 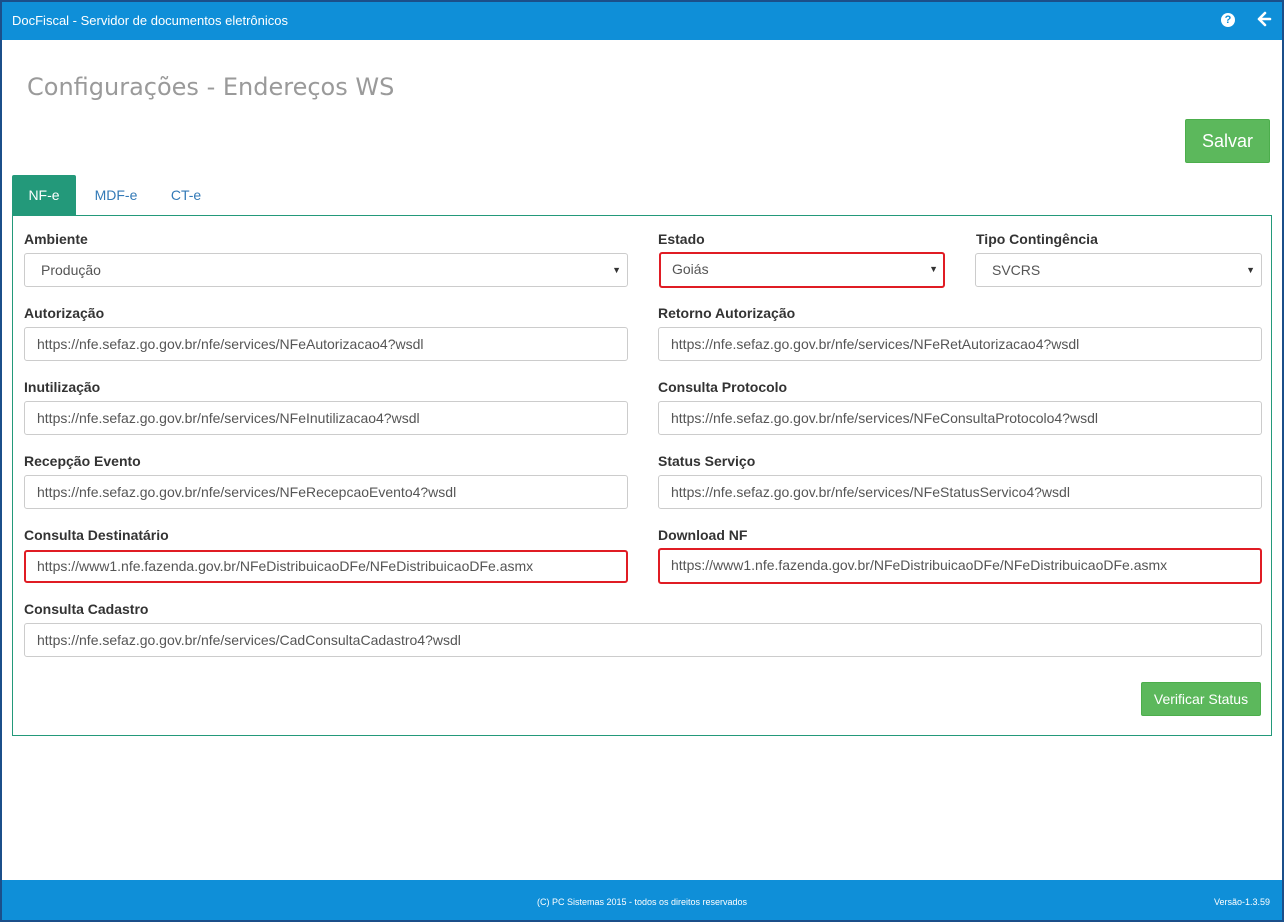 I want to click on recepcao-evento-label: Recepção Evento, so click(x=82, y=461).